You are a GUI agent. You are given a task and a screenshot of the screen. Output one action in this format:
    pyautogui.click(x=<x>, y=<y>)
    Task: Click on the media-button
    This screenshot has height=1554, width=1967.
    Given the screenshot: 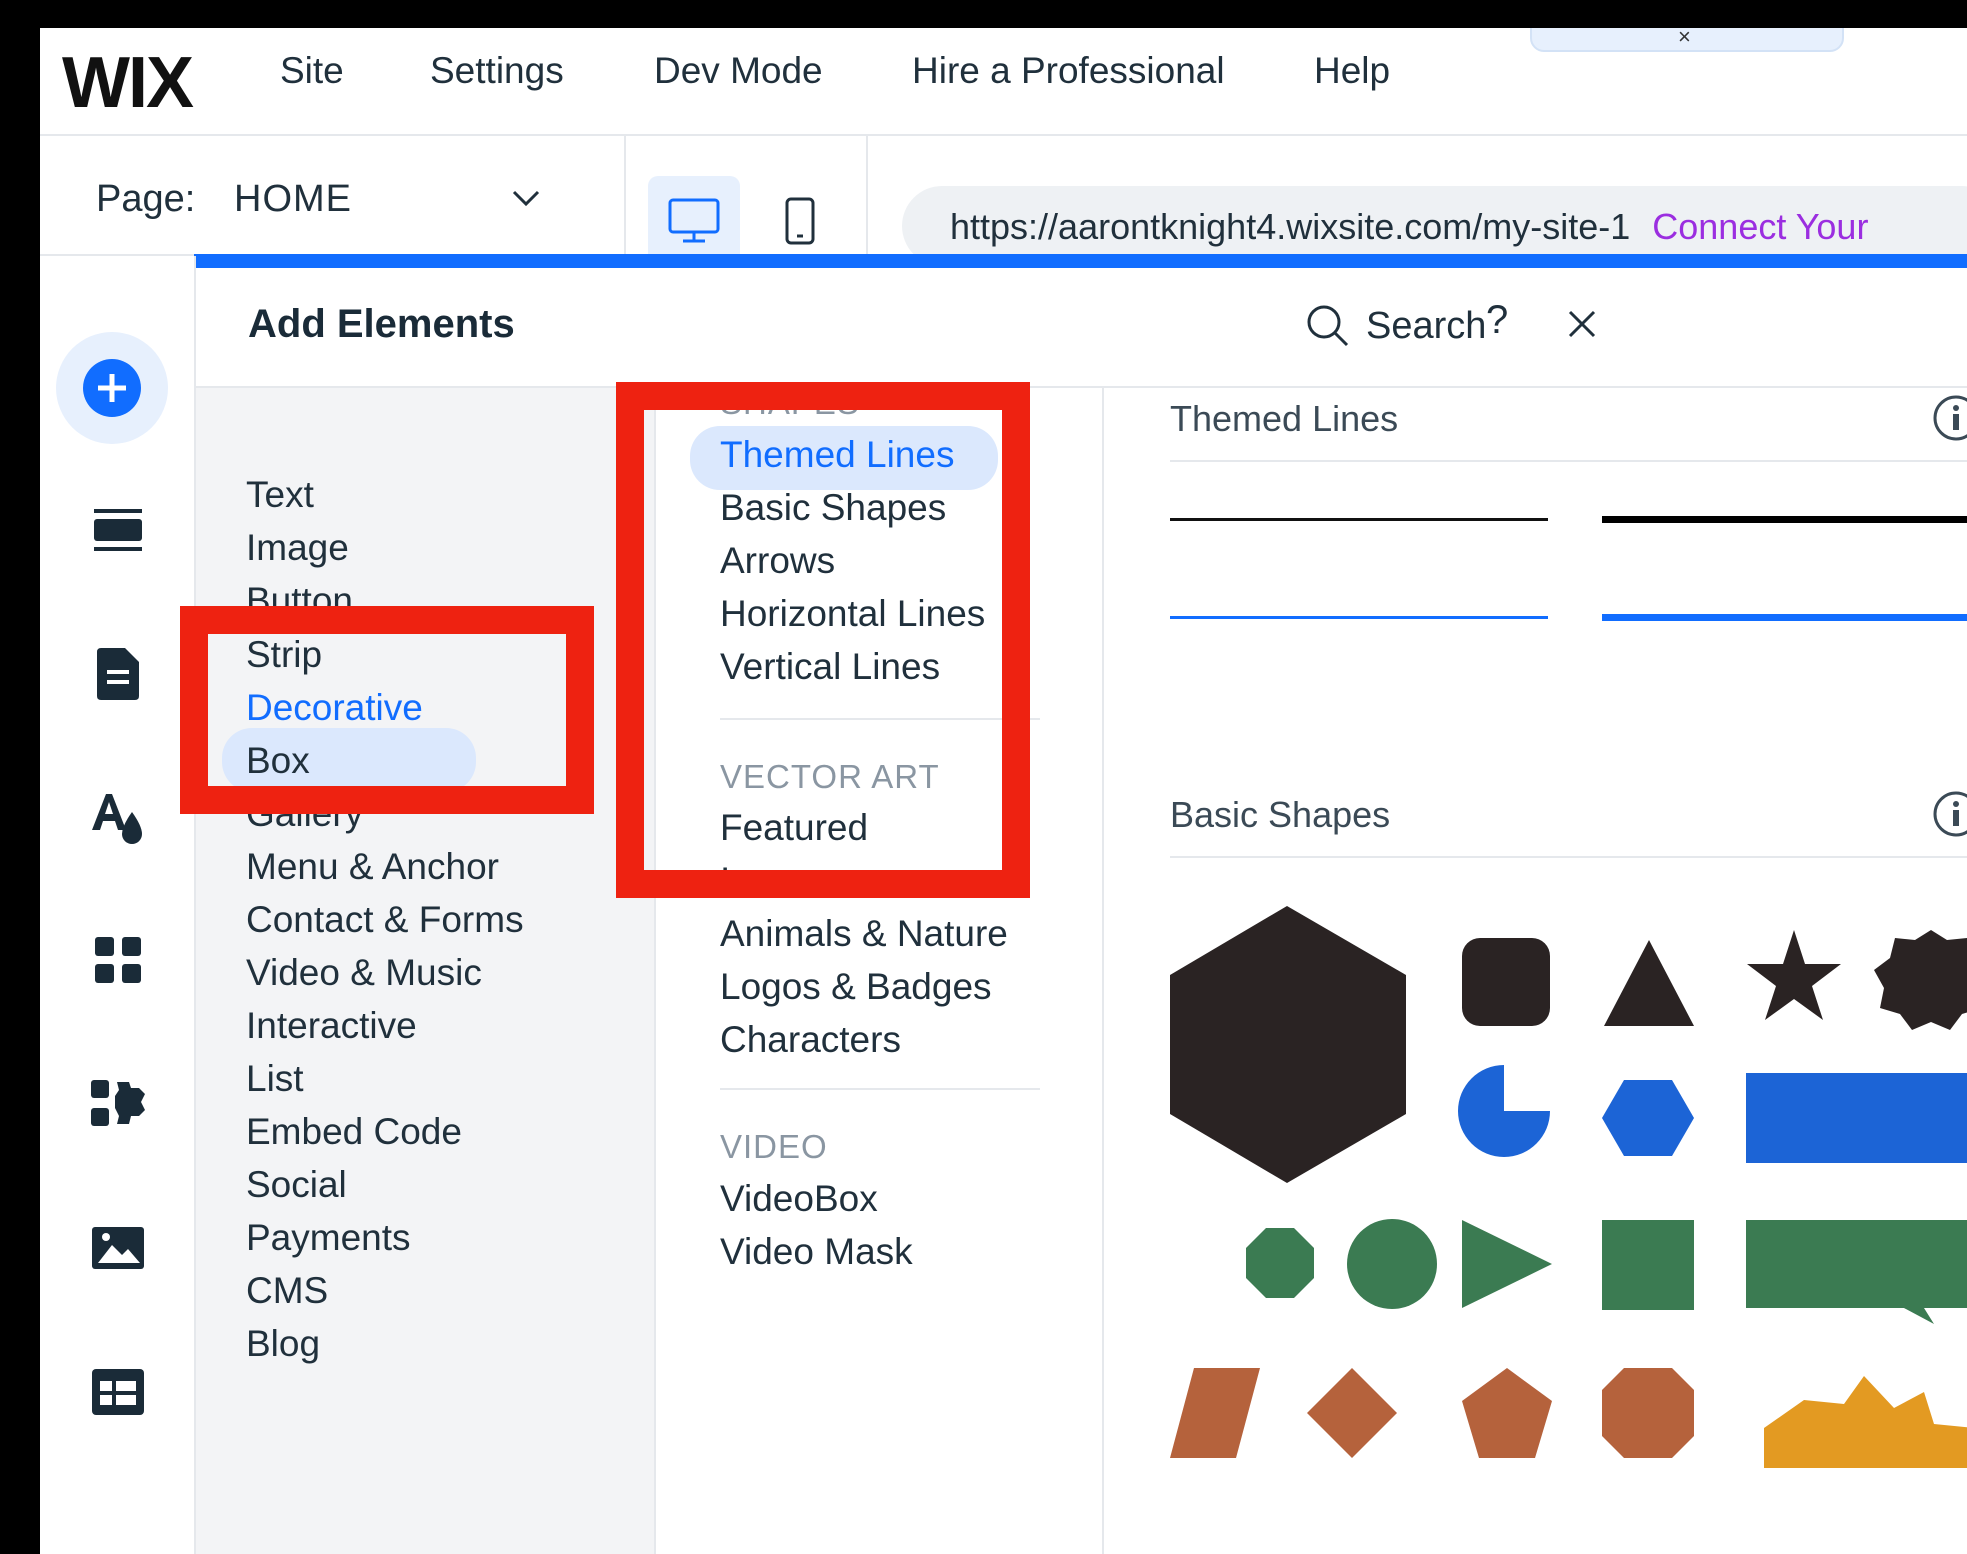 What is the action you would take?
    pyautogui.click(x=118, y=1248)
    